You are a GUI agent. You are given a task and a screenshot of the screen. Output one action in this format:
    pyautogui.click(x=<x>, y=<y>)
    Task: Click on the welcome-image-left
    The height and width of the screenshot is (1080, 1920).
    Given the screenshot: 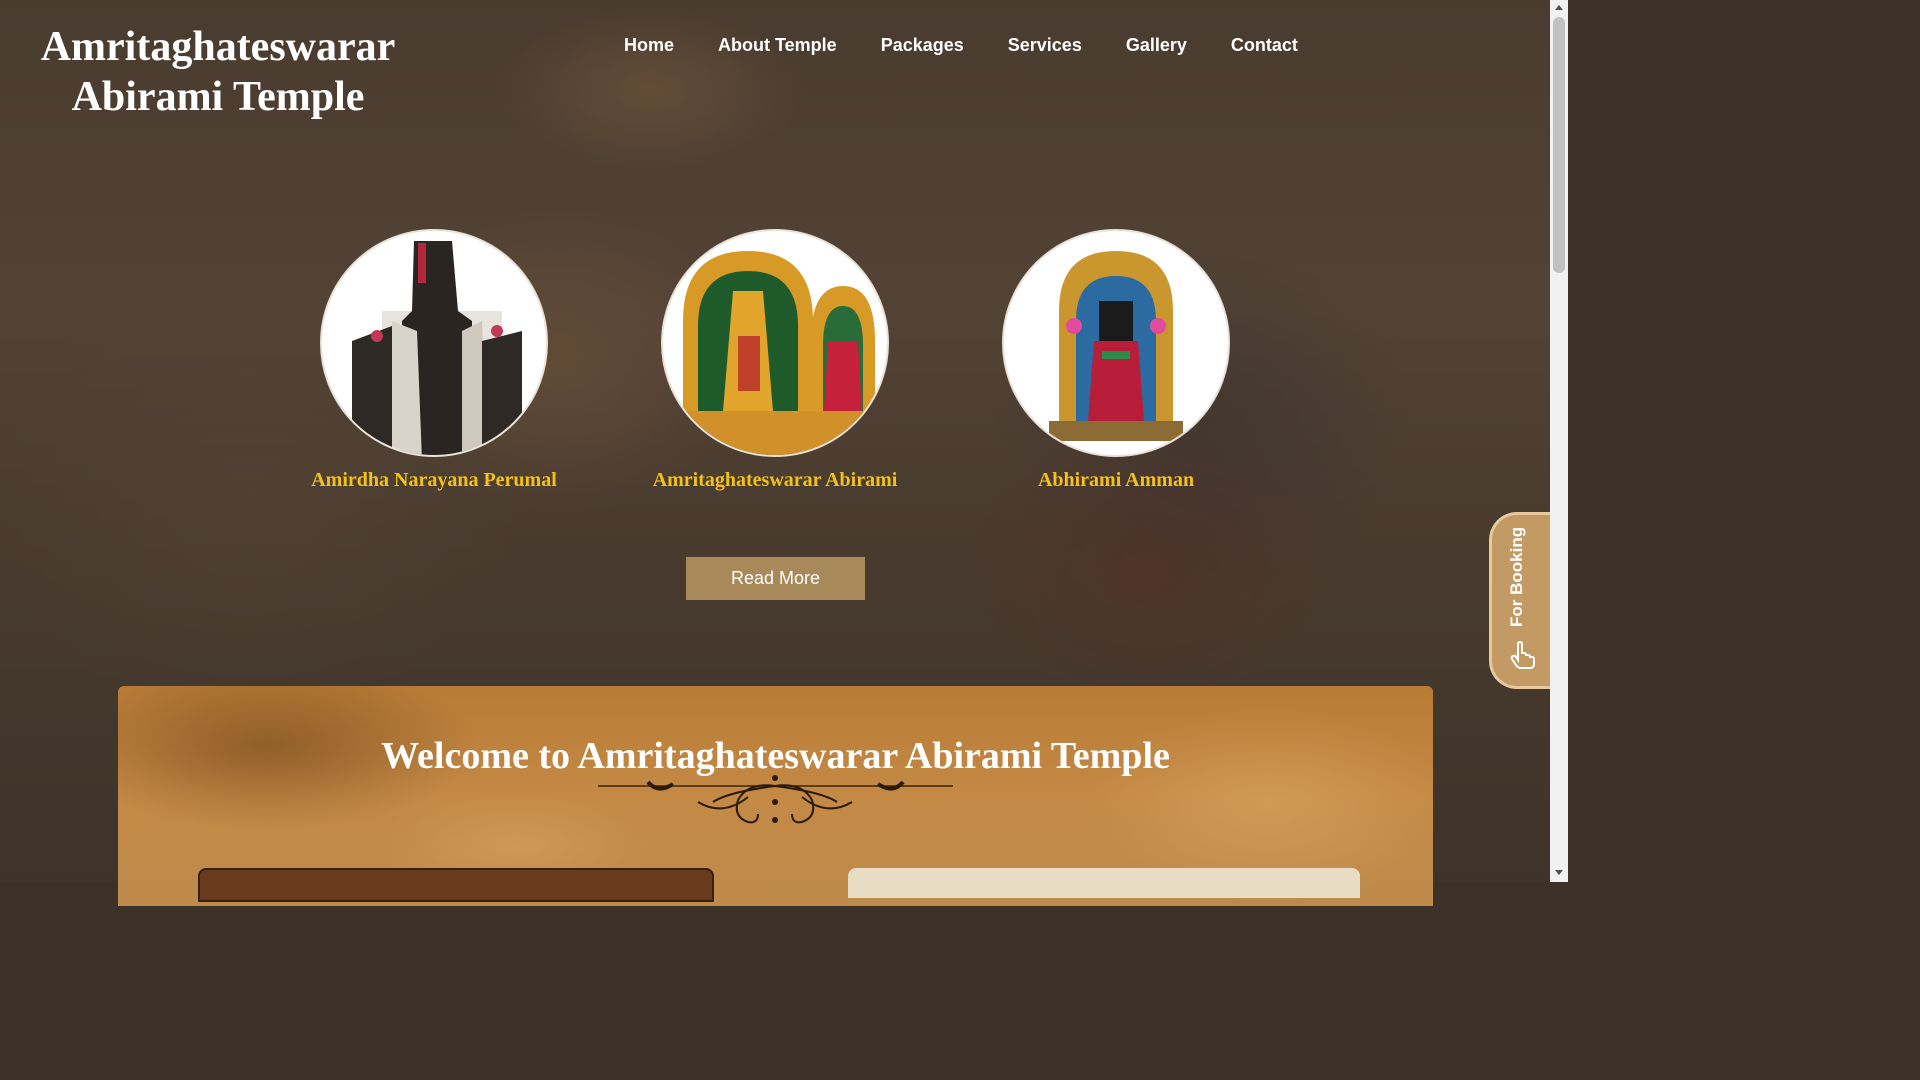 What is the action you would take?
    pyautogui.click(x=456, y=885)
    